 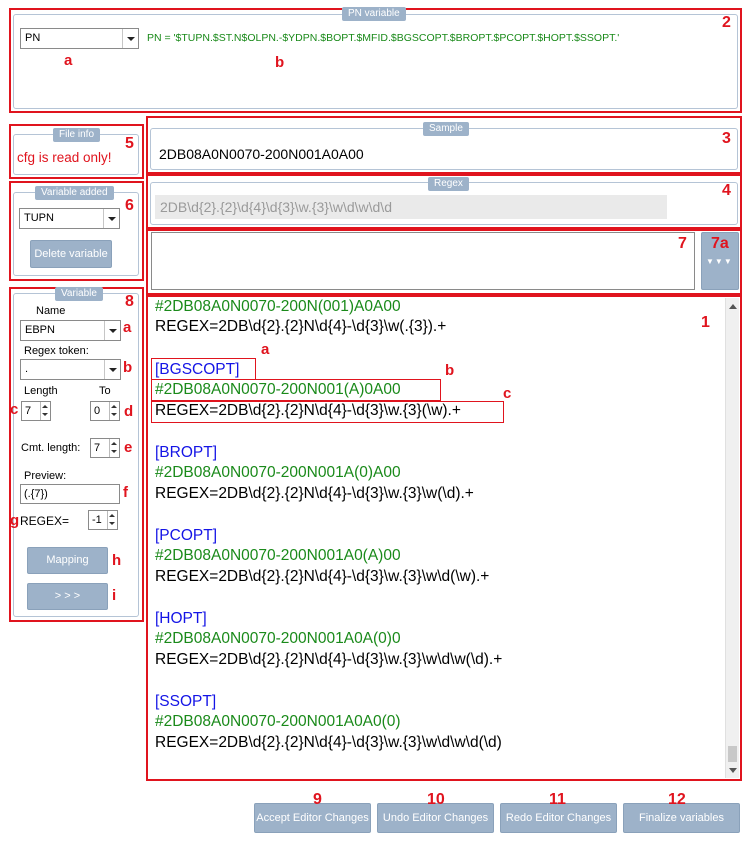 What do you see at coordinates (317, 799) in the screenshot?
I see `annotation-9: 9` at bounding box center [317, 799].